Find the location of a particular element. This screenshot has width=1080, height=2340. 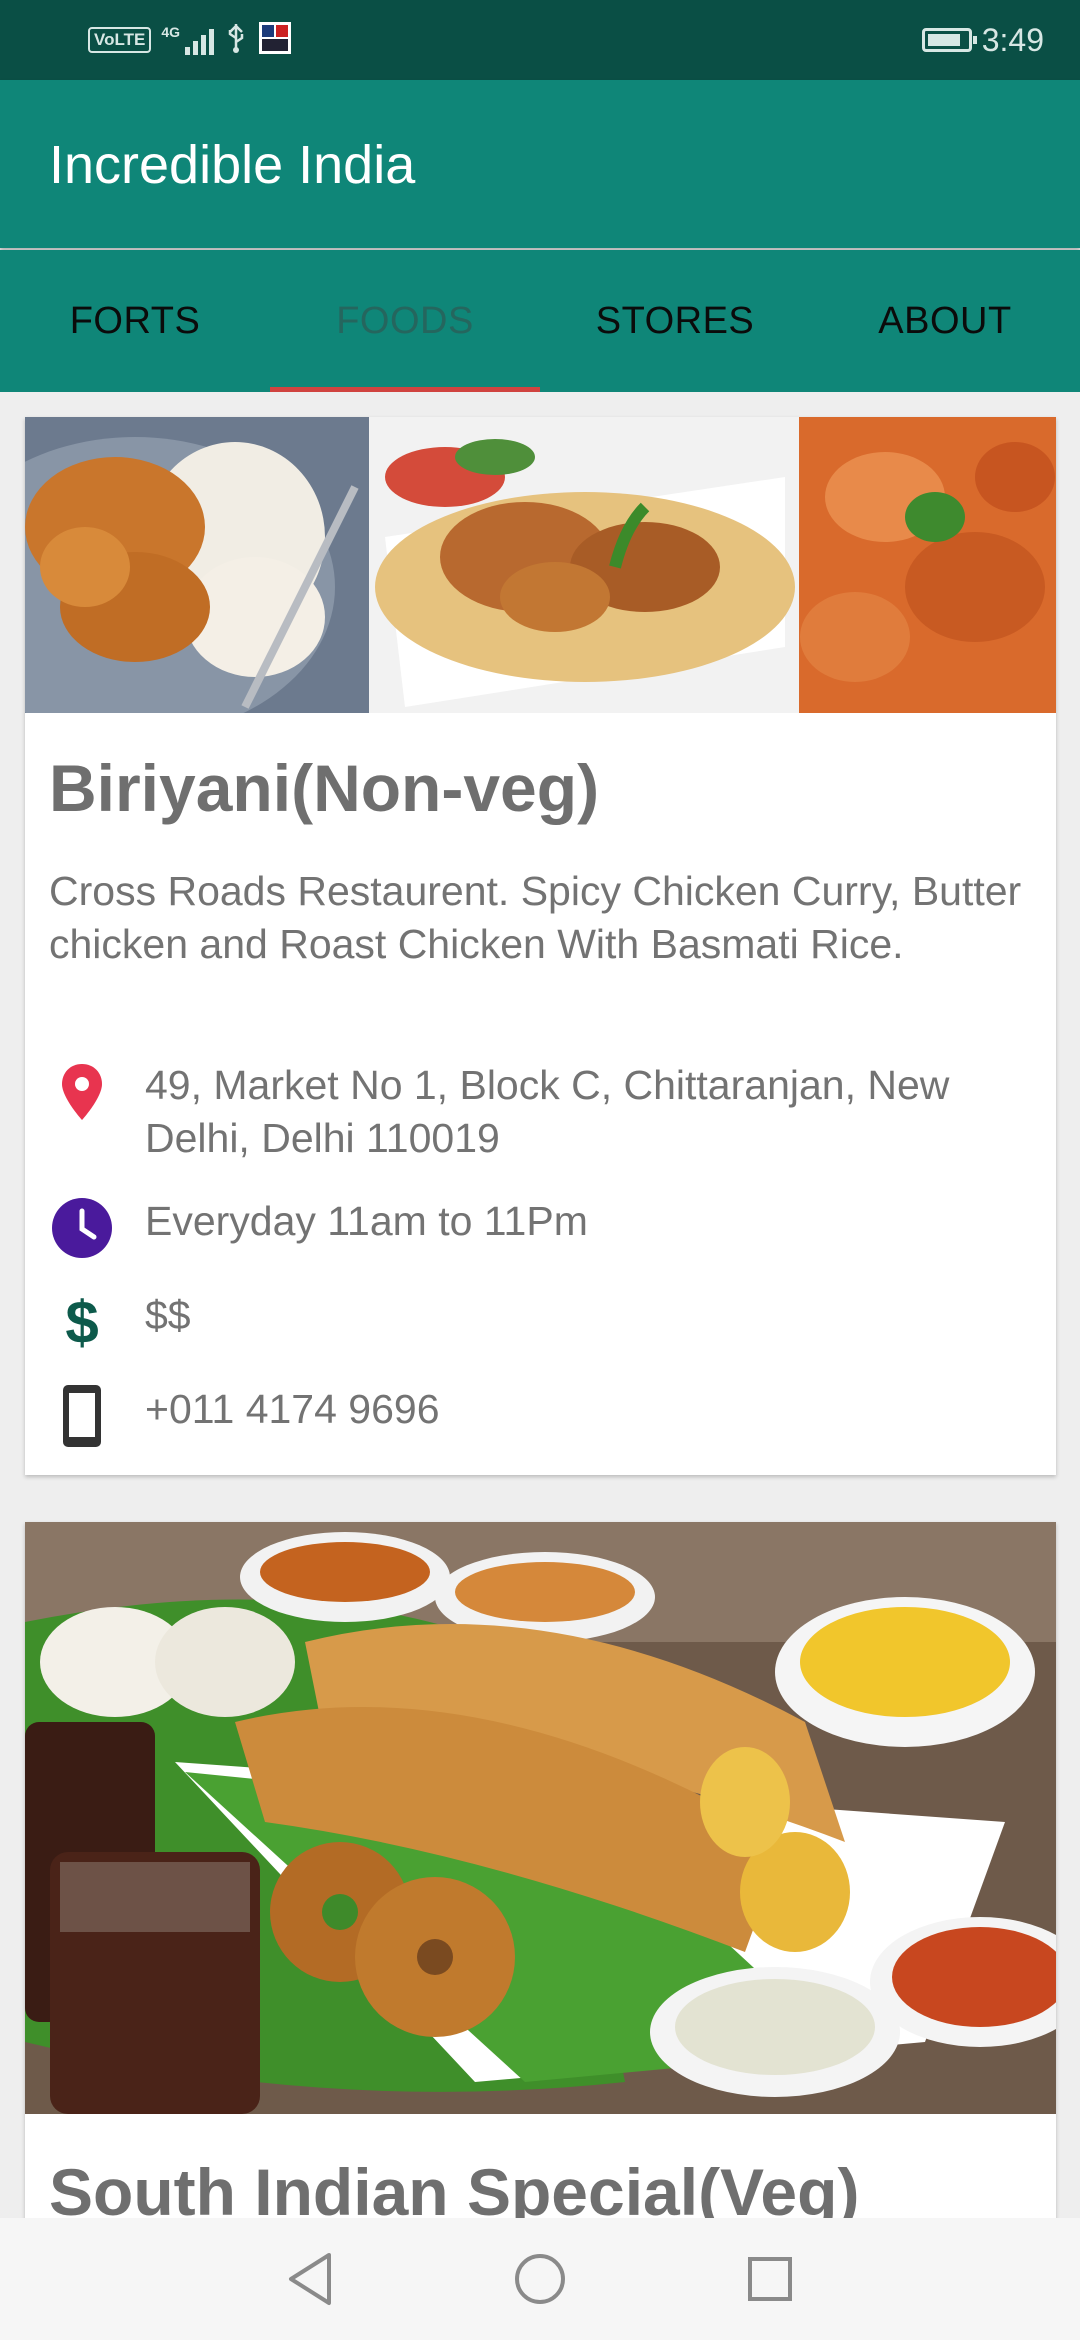

phone-row: +011 4174 9696 is located at coordinates (544, 1416).